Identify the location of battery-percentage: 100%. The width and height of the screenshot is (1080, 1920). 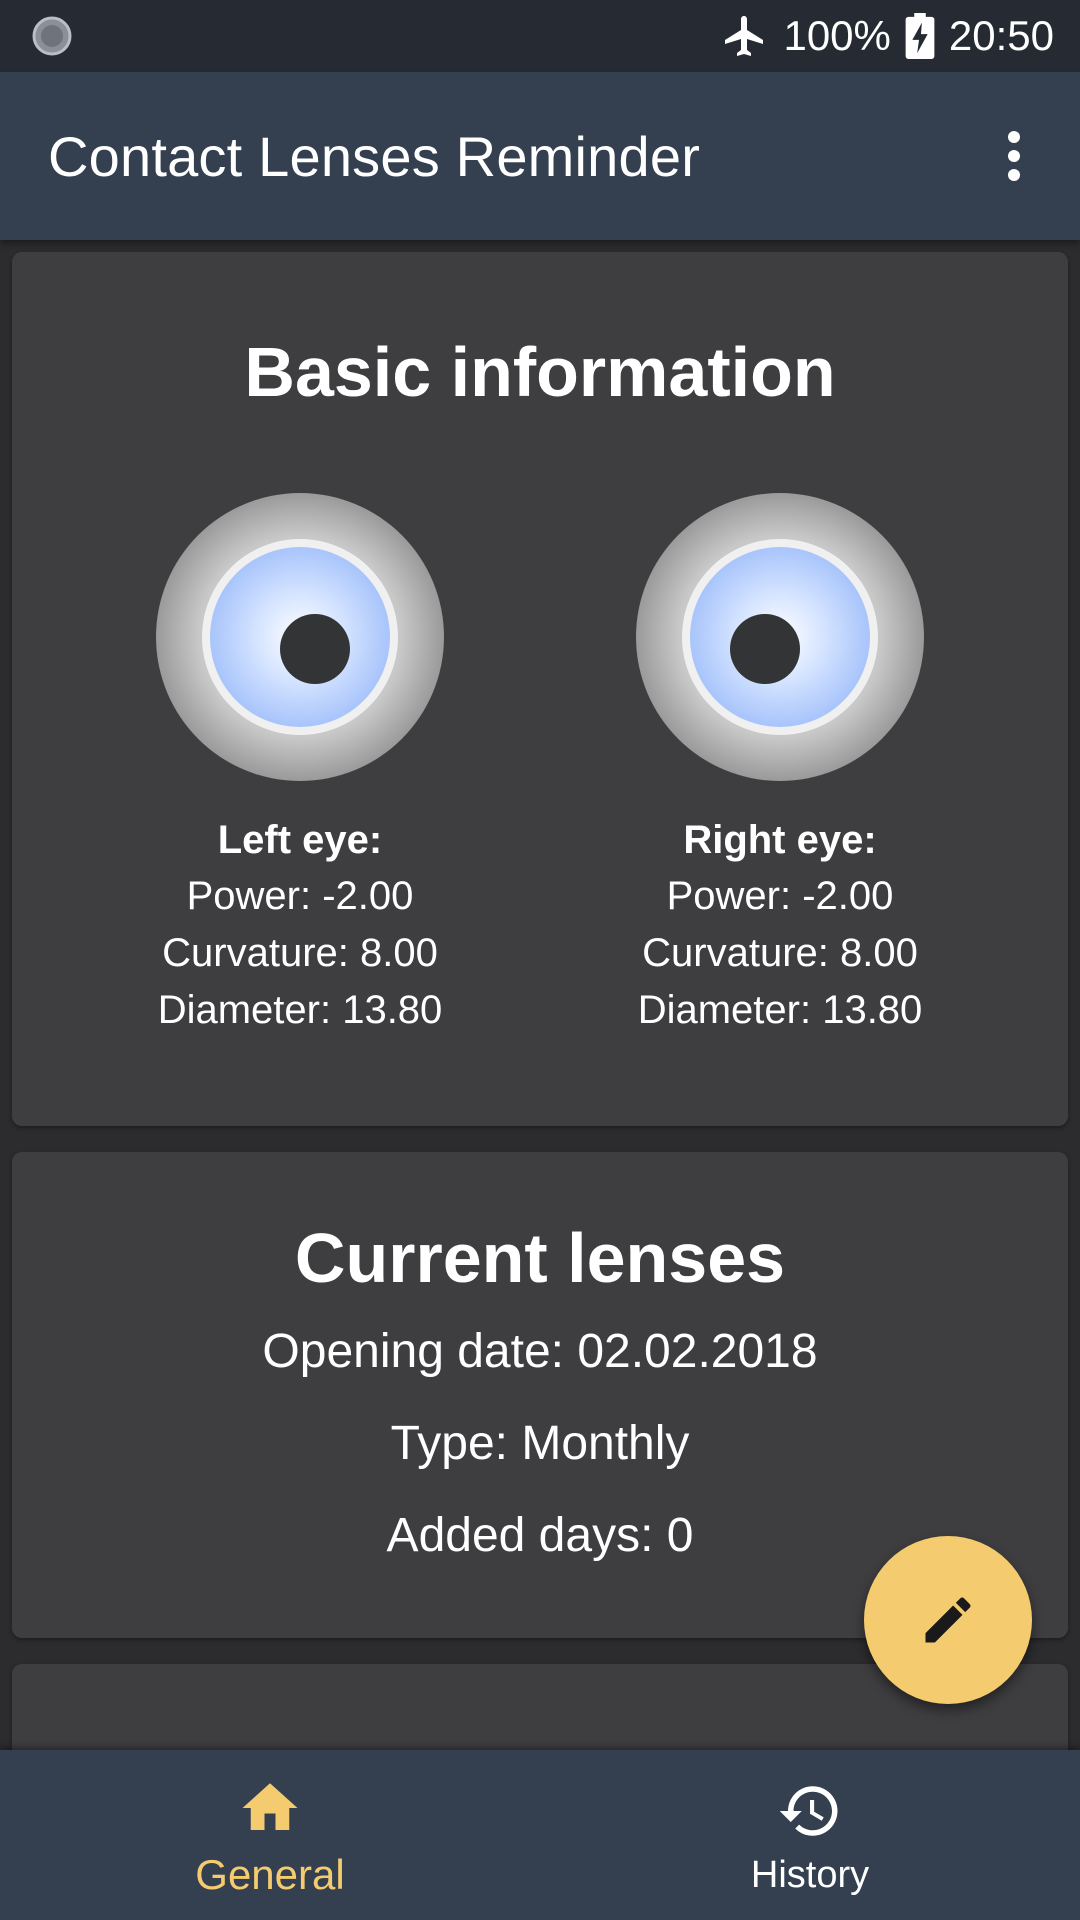
(837, 35).